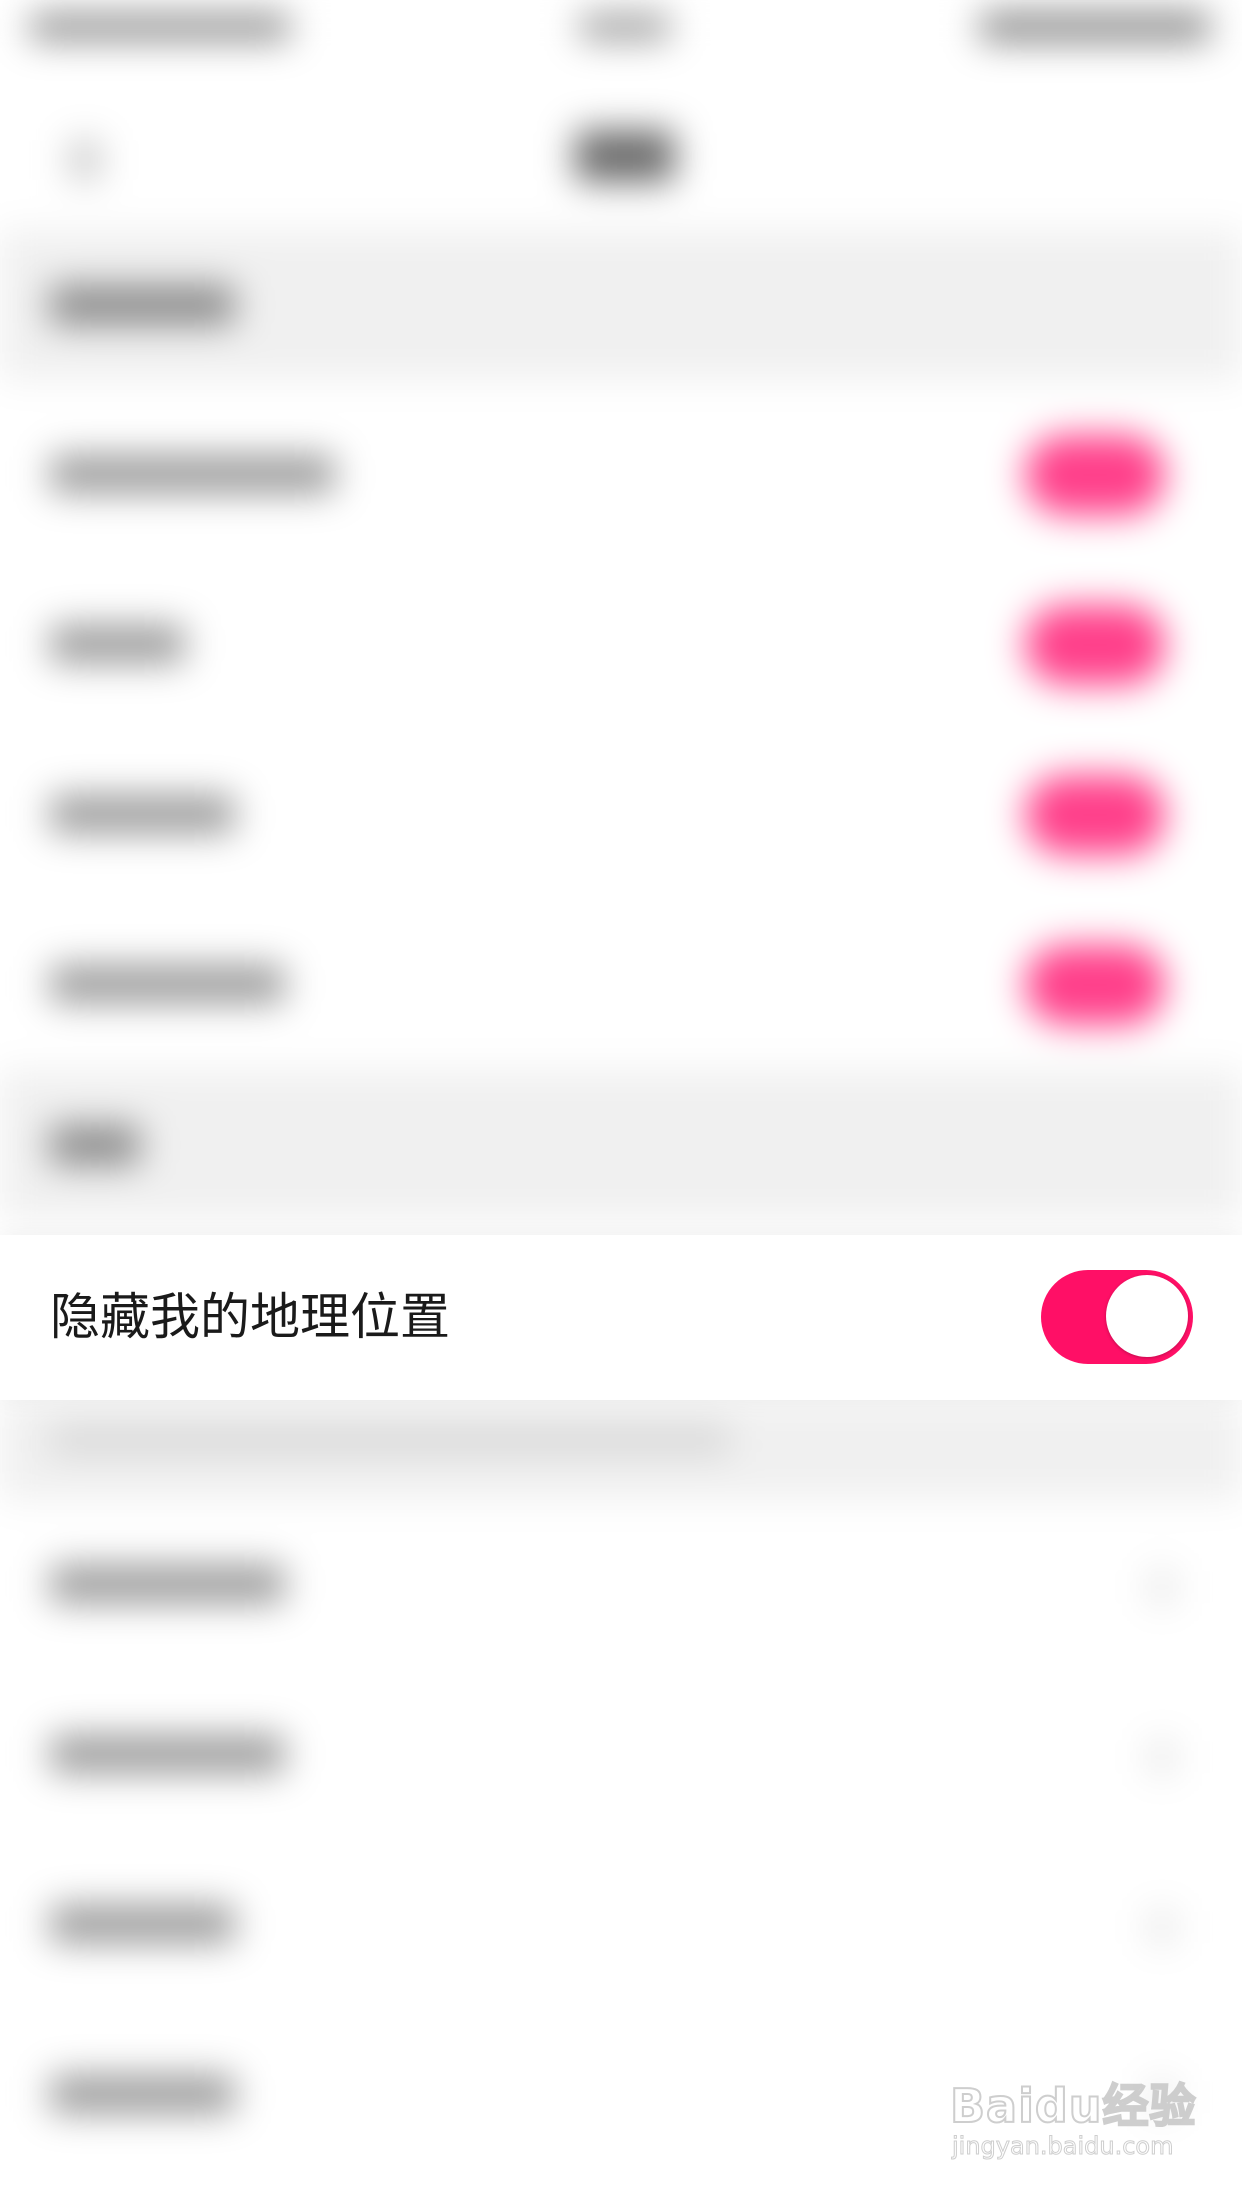  I want to click on nav-bar, so click(621, 140).